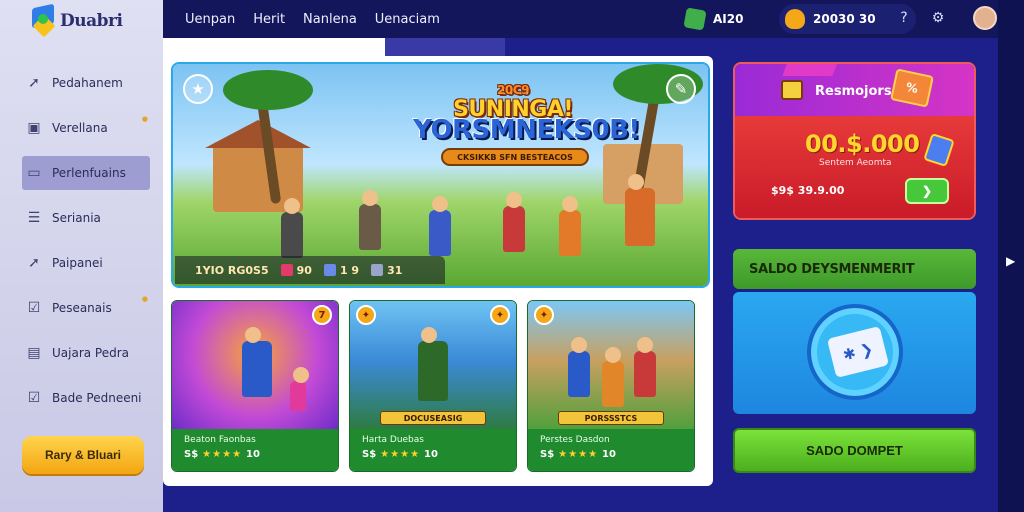 The image size is (1024, 512). Describe the element at coordinates (198, 89) in the screenshot. I see `favorite-icon: ★` at that location.